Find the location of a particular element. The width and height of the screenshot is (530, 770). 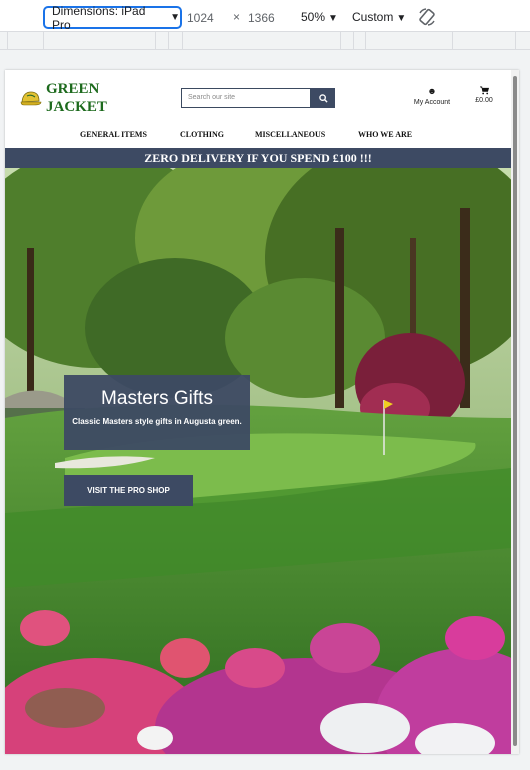

search-icon is located at coordinates (323, 98).